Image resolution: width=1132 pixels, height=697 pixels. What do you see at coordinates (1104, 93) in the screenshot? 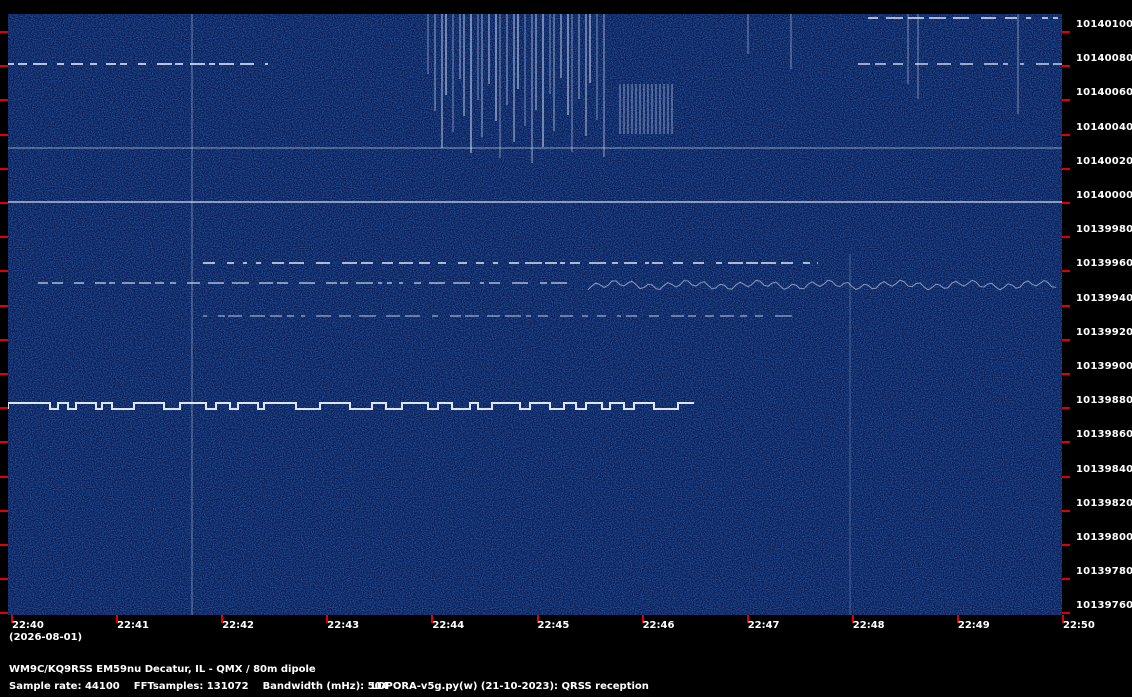
I see `freq-label: 10140060` at bounding box center [1104, 93].